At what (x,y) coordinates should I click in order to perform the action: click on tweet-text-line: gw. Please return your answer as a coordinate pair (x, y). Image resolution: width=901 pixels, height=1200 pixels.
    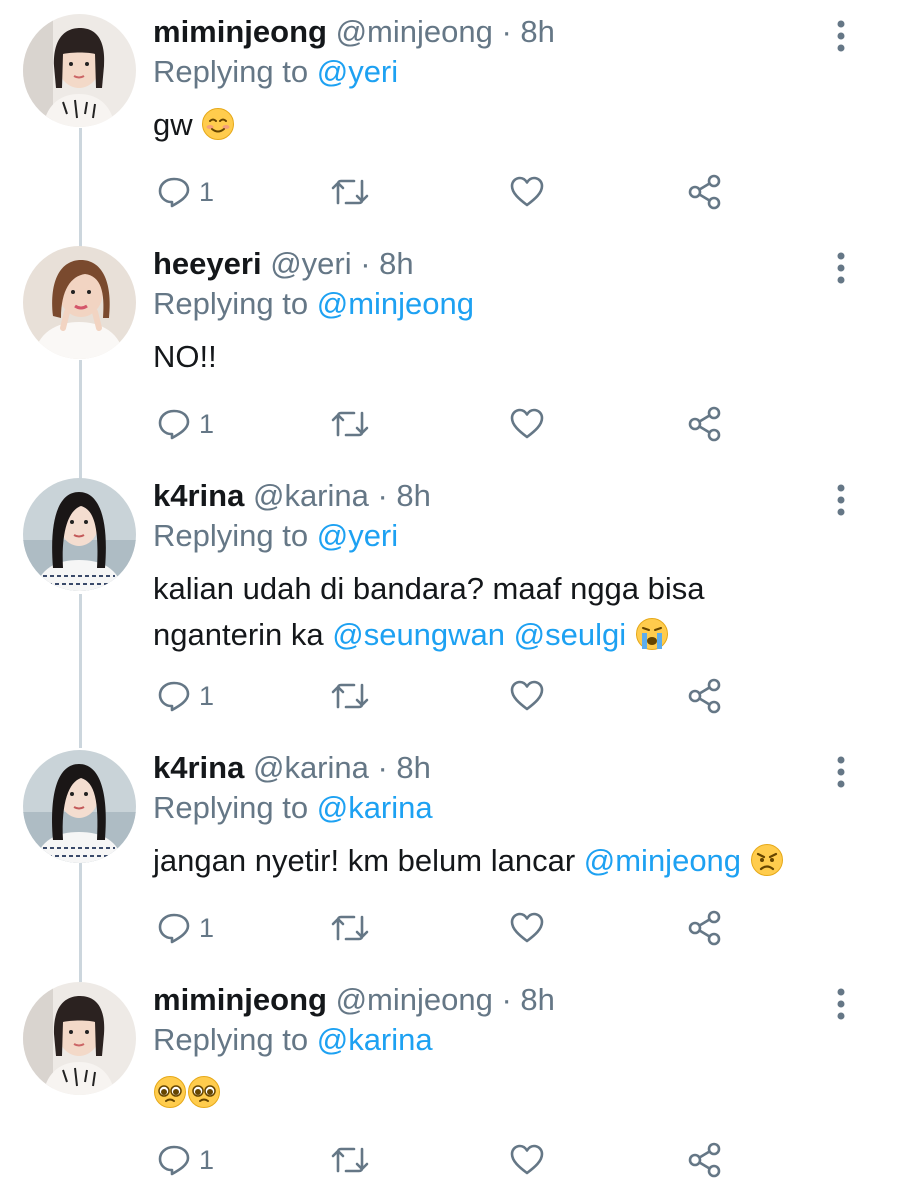
    Looking at the image, I should click on (173, 124).